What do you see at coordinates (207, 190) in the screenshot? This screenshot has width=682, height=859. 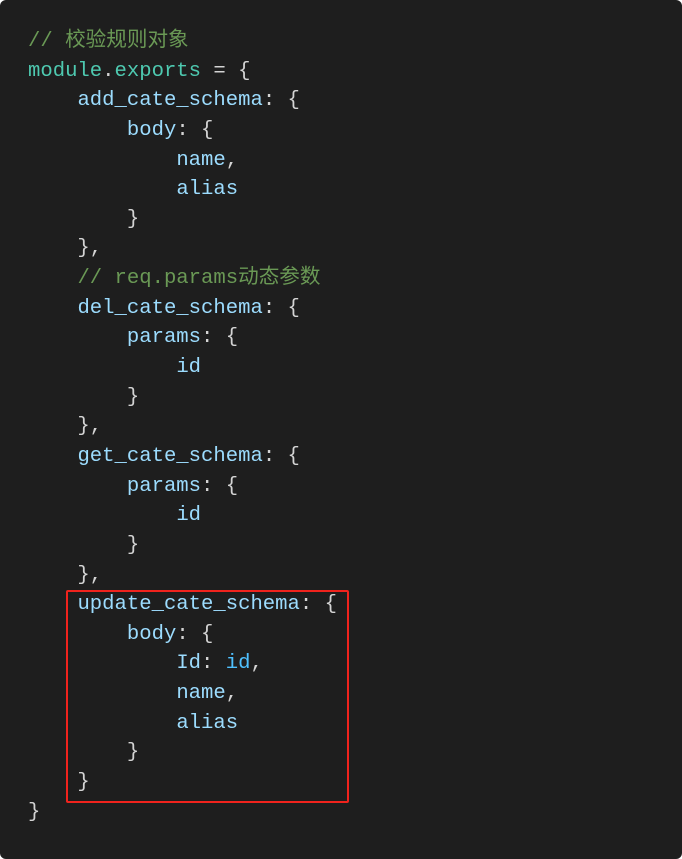 I see `token-prop: alias` at bounding box center [207, 190].